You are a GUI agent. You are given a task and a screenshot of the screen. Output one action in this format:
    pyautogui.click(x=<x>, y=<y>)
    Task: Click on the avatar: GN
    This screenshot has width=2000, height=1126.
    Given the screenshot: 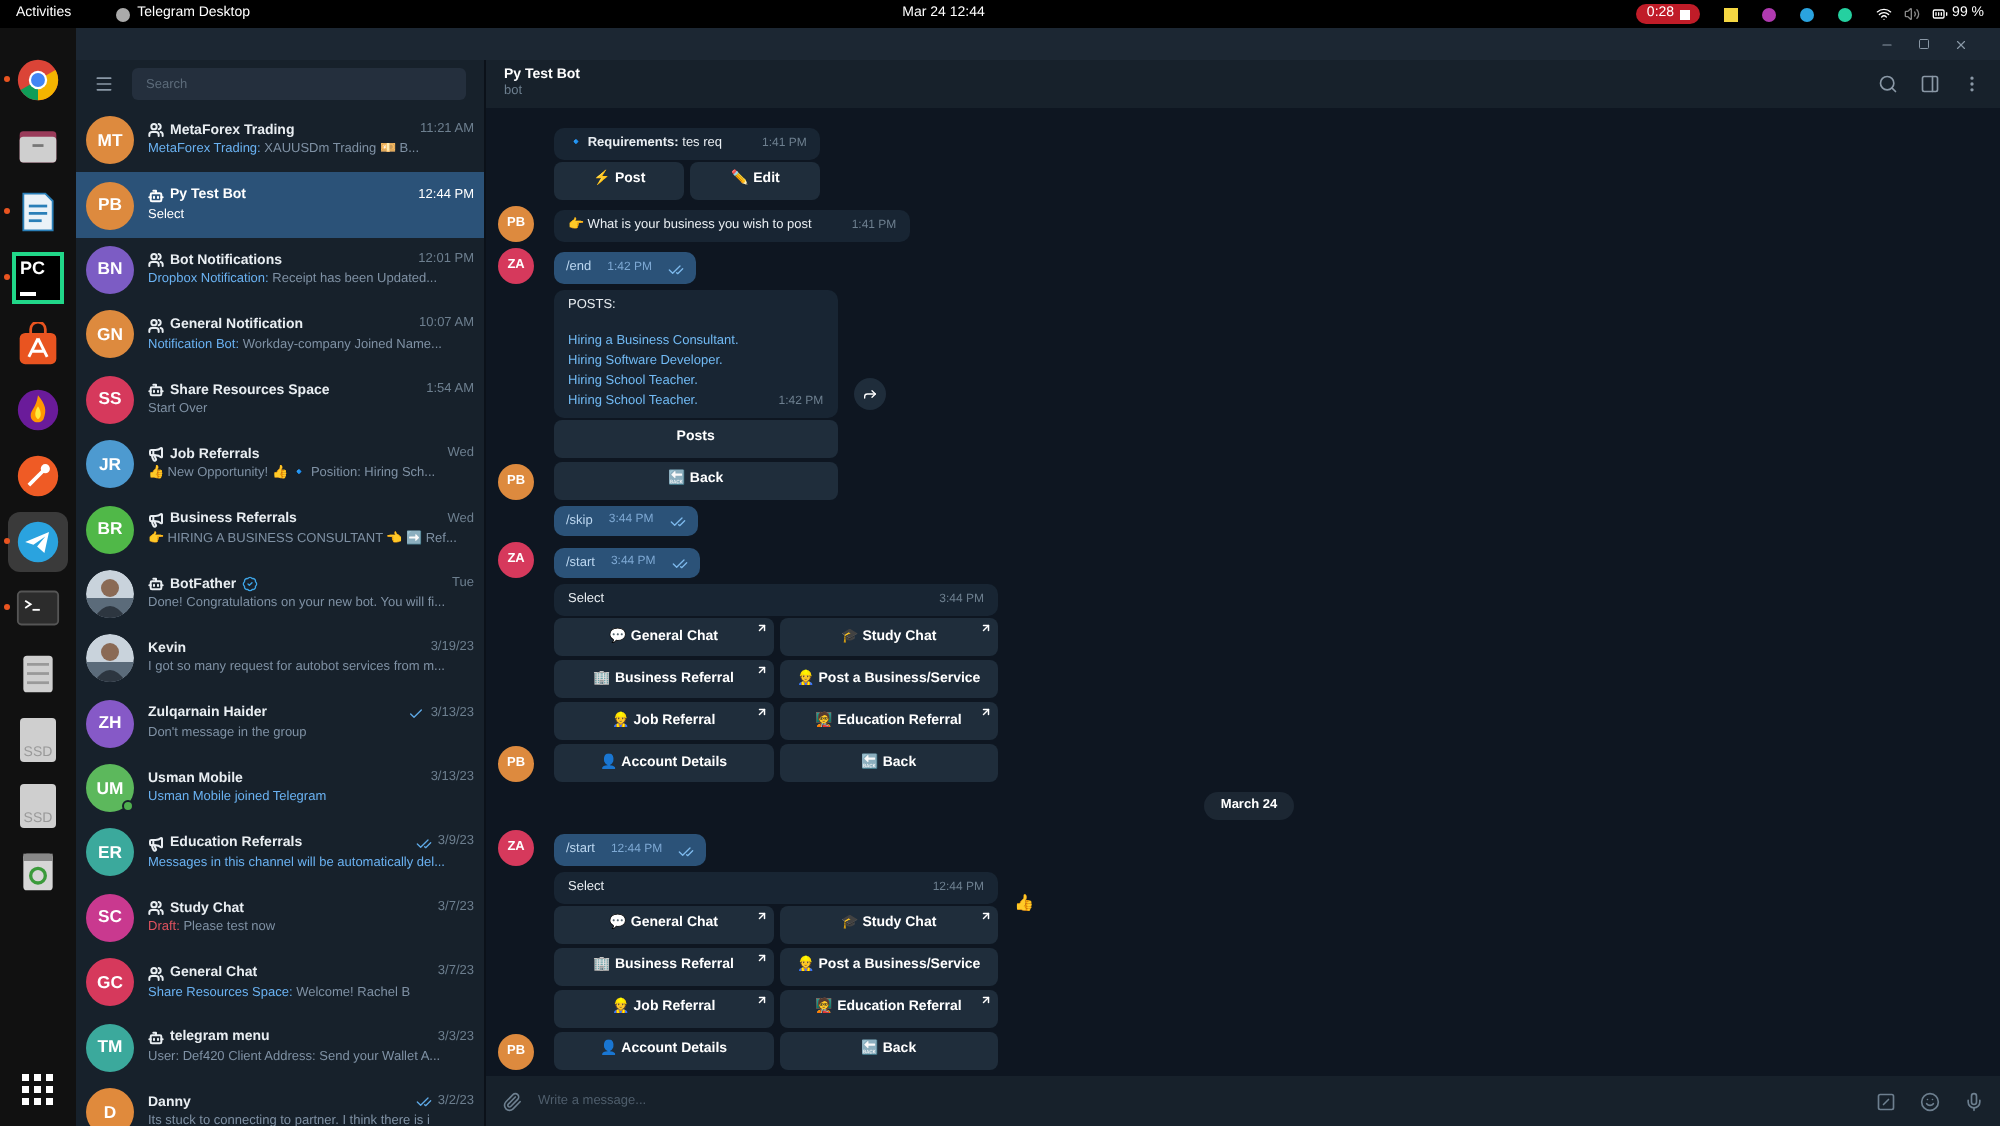 What is the action you would take?
    pyautogui.click(x=110, y=334)
    